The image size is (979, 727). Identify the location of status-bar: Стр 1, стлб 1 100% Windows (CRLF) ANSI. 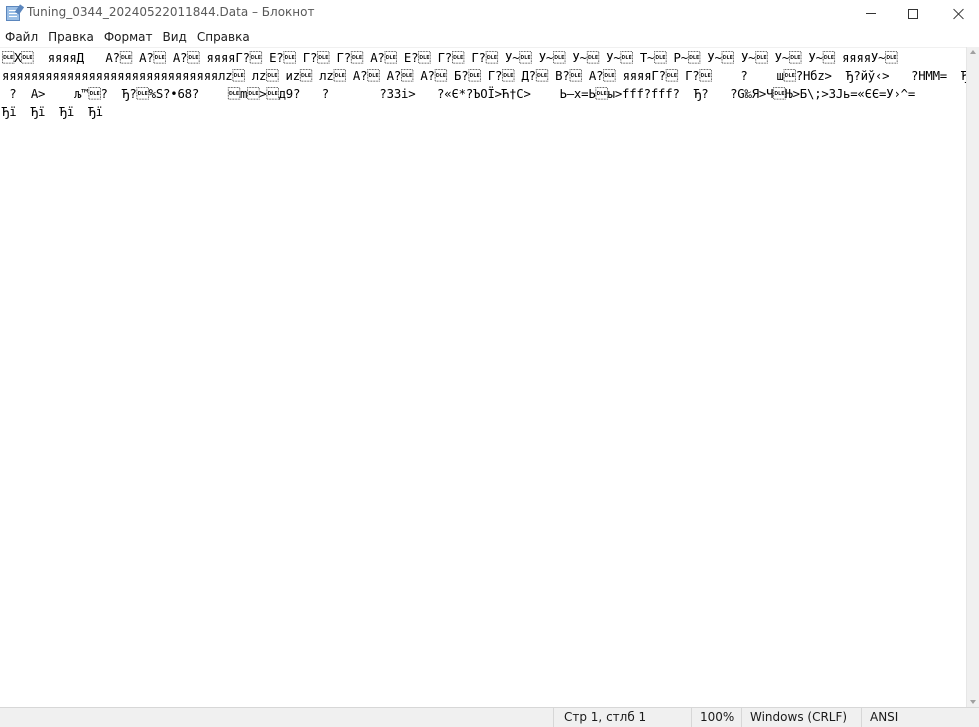
(489, 717).